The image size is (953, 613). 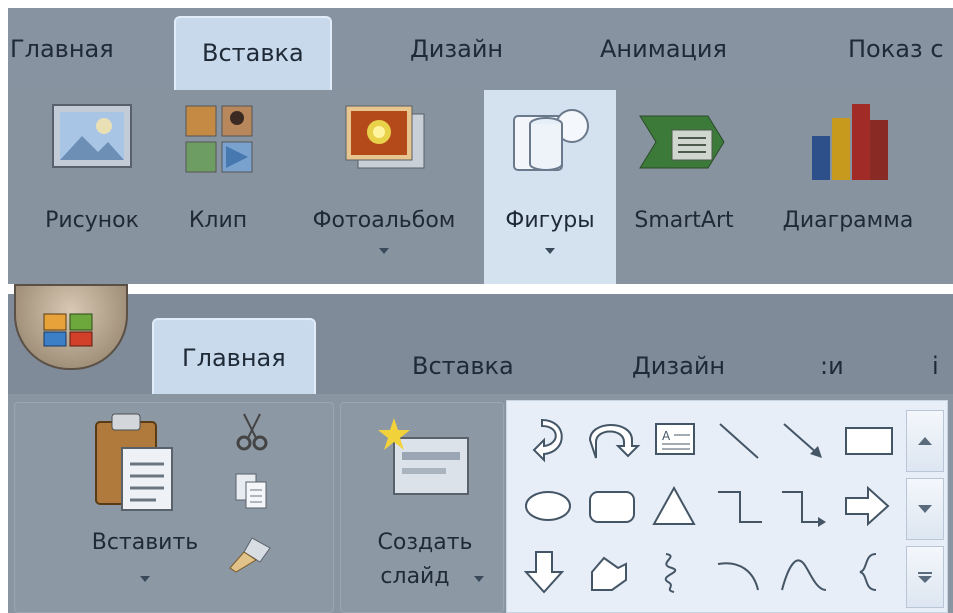 I want to click on office-logo-icon, so click(x=68, y=330).